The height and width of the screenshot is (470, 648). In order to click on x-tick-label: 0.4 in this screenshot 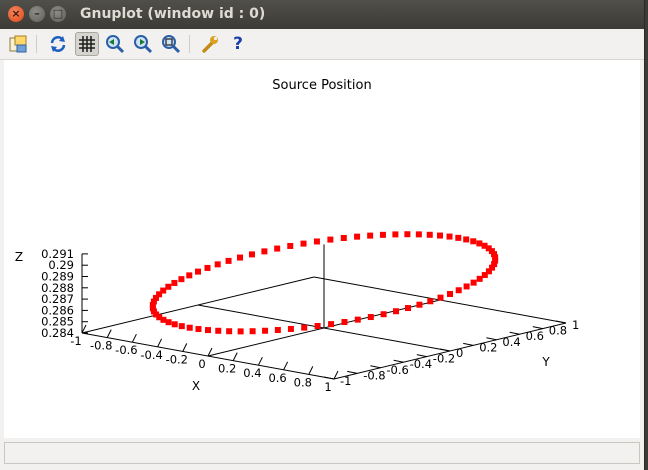, I will do `click(252, 373)`.